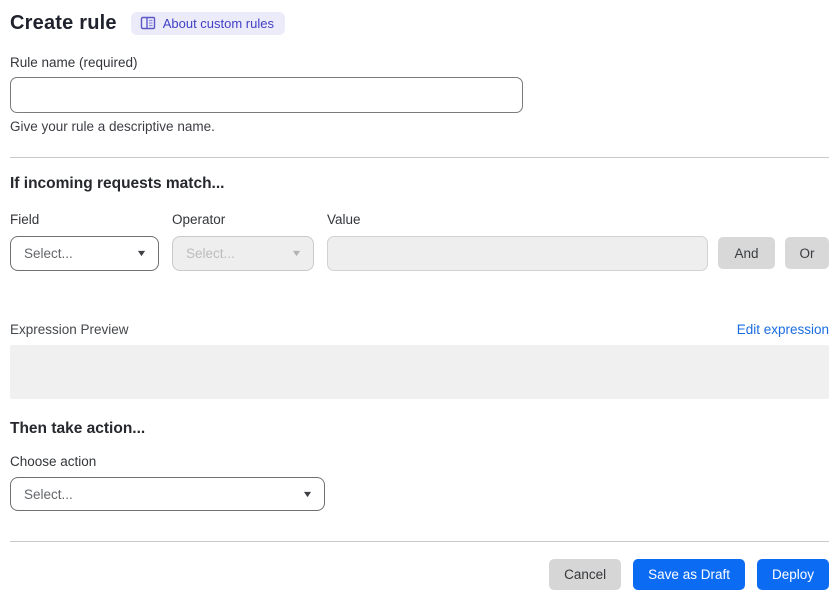 The width and height of the screenshot is (839, 597). What do you see at coordinates (419, 157) in the screenshot?
I see `section-divider` at bounding box center [419, 157].